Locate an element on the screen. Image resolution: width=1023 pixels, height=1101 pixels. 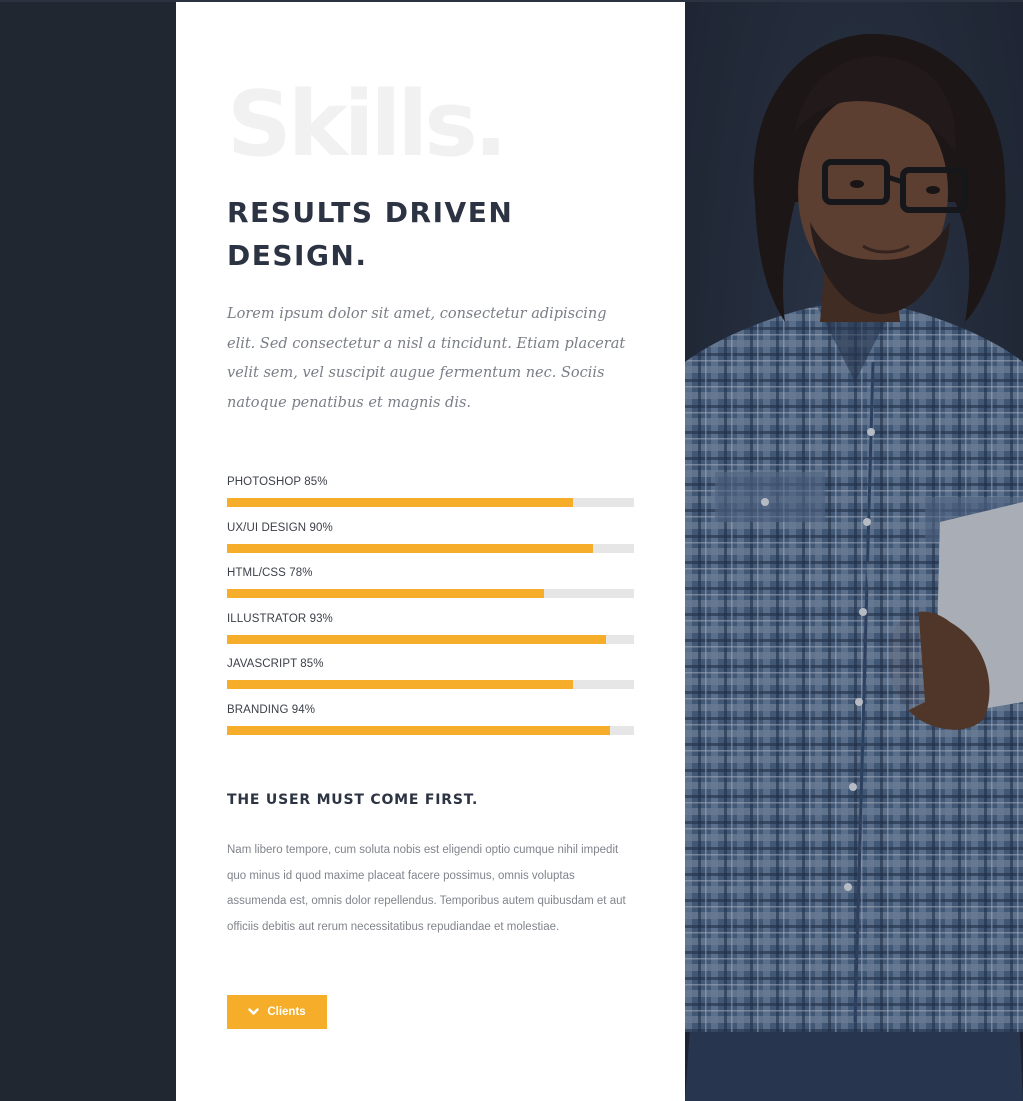
skill-label: JAVASCRIPT 85% is located at coordinates (275, 664).